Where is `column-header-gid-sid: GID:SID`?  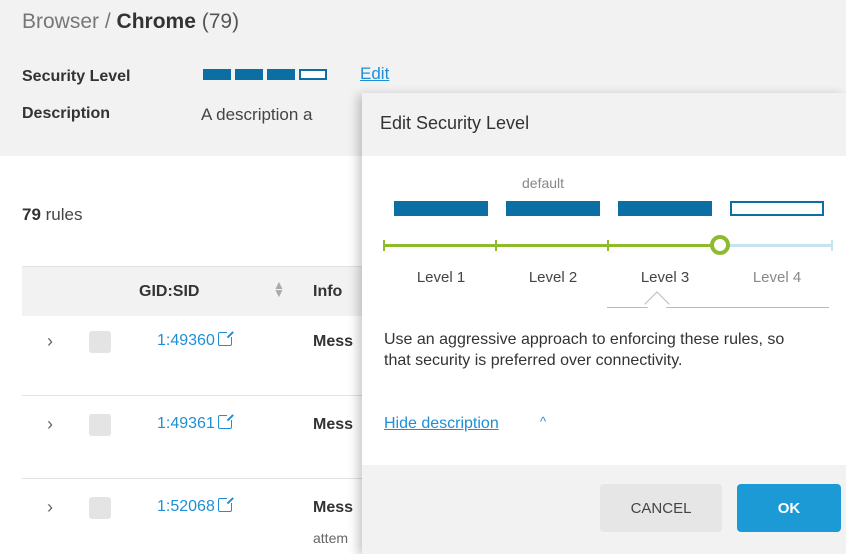
column-header-gid-sid: GID:SID is located at coordinates (169, 292).